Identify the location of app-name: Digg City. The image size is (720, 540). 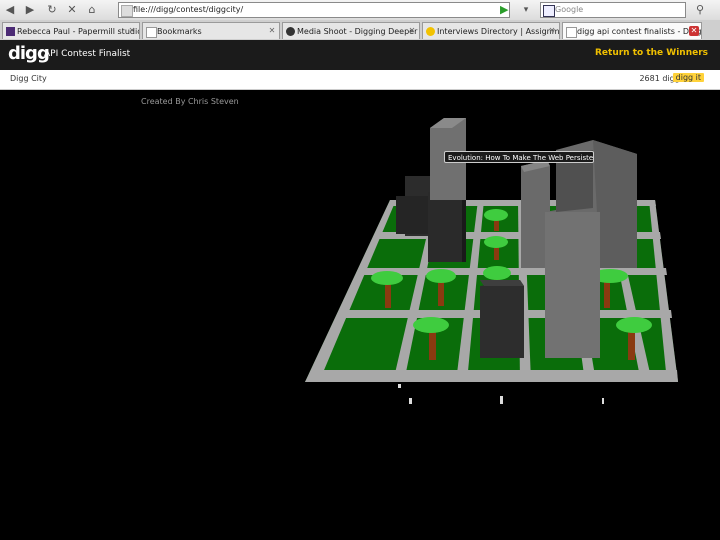
(28, 78).